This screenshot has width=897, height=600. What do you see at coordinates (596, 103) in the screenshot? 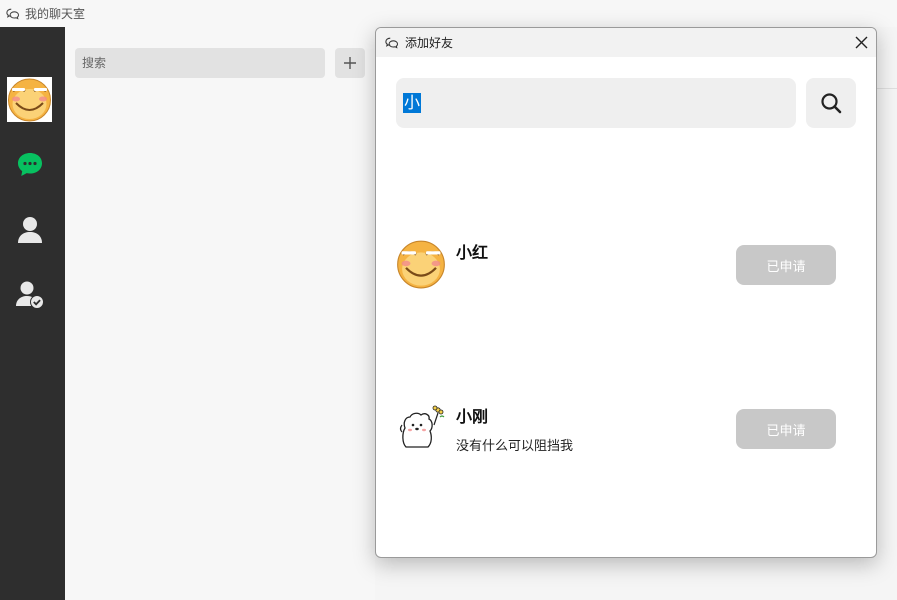
I see `friend-search-input: 小` at bounding box center [596, 103].